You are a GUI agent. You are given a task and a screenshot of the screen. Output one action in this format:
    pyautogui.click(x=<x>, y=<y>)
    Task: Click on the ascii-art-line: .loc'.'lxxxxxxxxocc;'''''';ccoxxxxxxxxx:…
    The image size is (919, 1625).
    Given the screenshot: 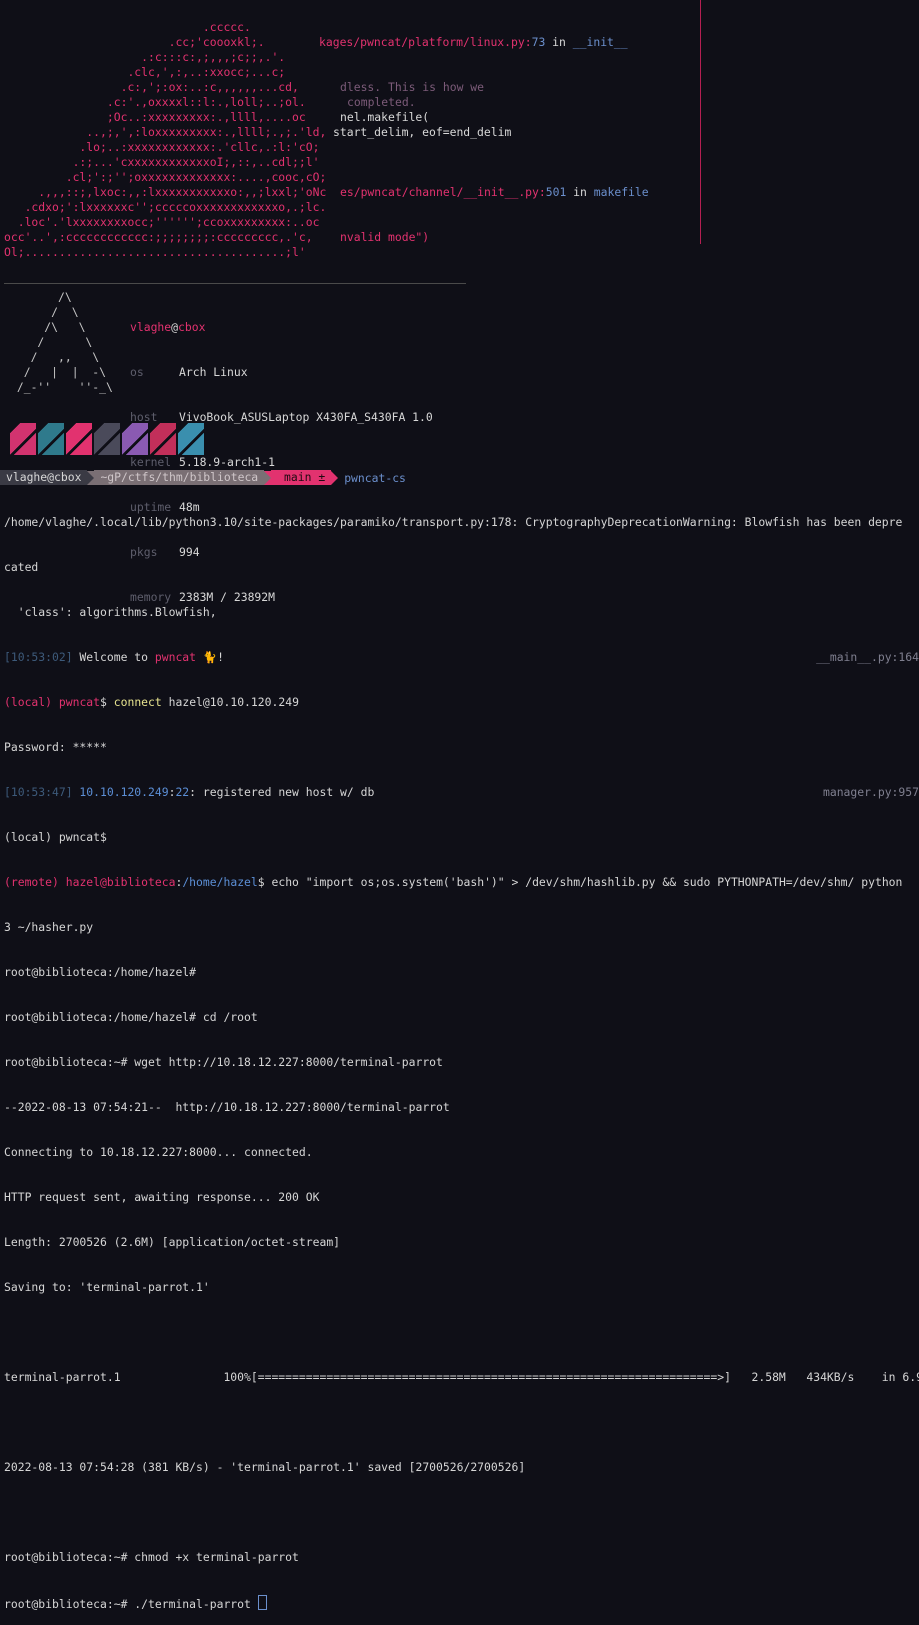 What is the action you would take?
    pyautogui.click(x=162, y=222)
    